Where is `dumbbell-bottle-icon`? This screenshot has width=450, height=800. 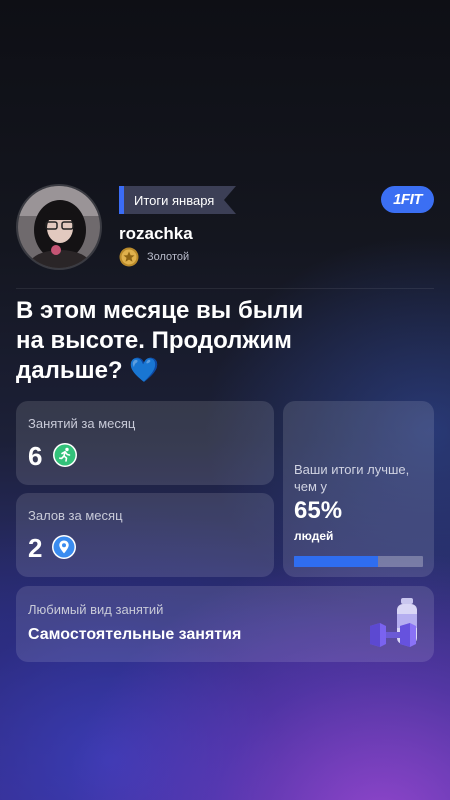 dumbbell-bottle-icon is located at coordinates (393, 622).